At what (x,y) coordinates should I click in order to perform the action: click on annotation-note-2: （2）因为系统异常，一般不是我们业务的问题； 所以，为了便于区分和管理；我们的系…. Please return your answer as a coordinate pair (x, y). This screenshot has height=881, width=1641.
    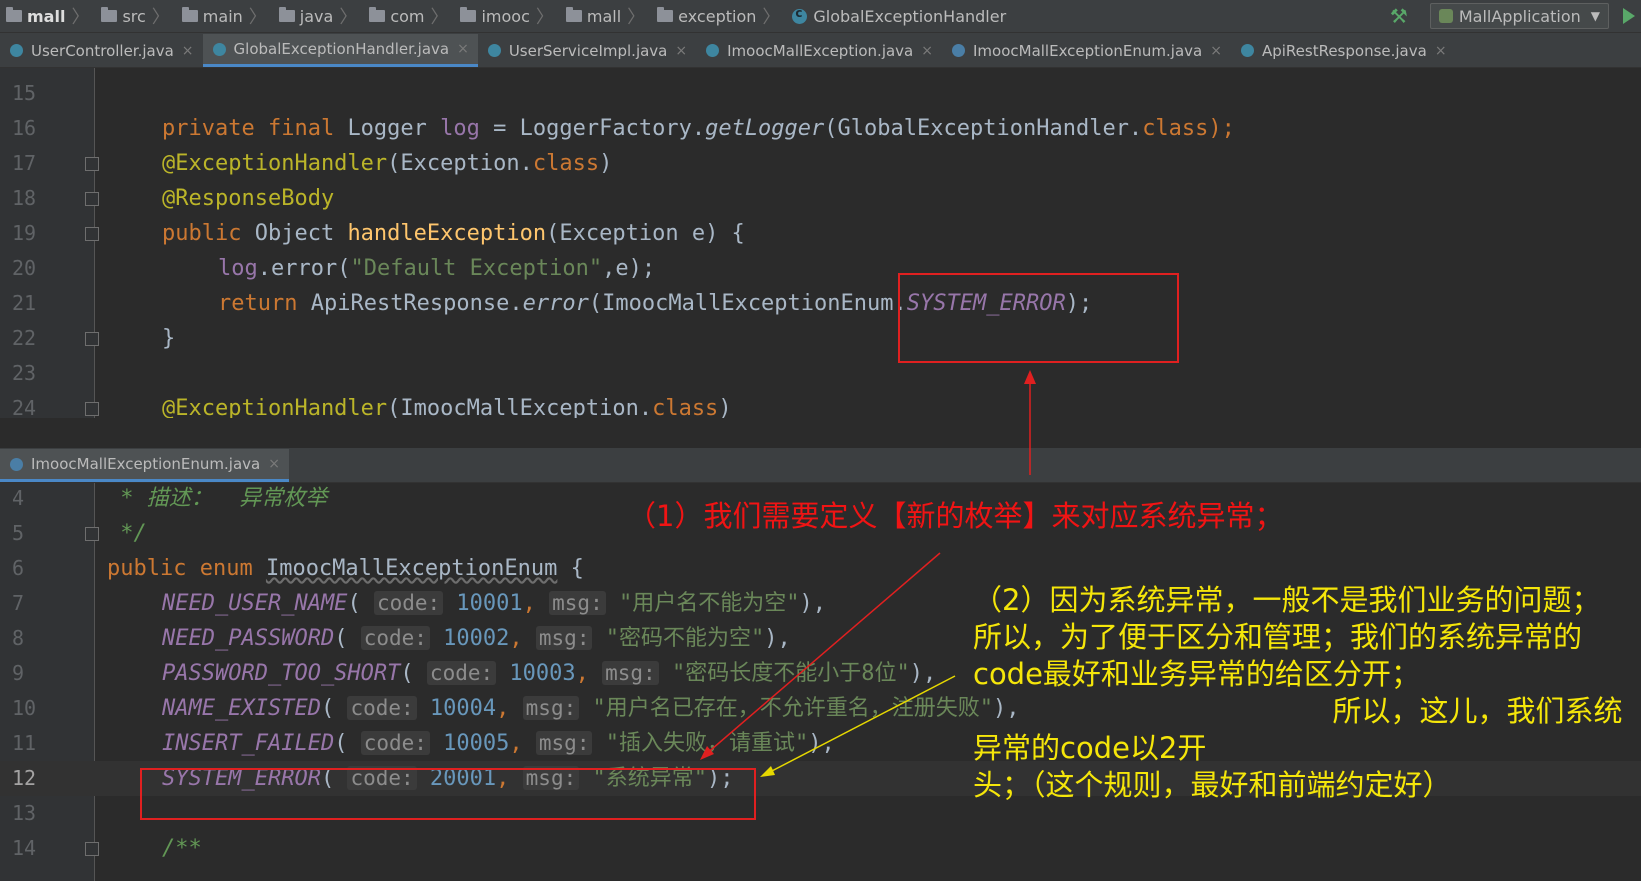
    Looking at the image, I should click on (1298, 692).